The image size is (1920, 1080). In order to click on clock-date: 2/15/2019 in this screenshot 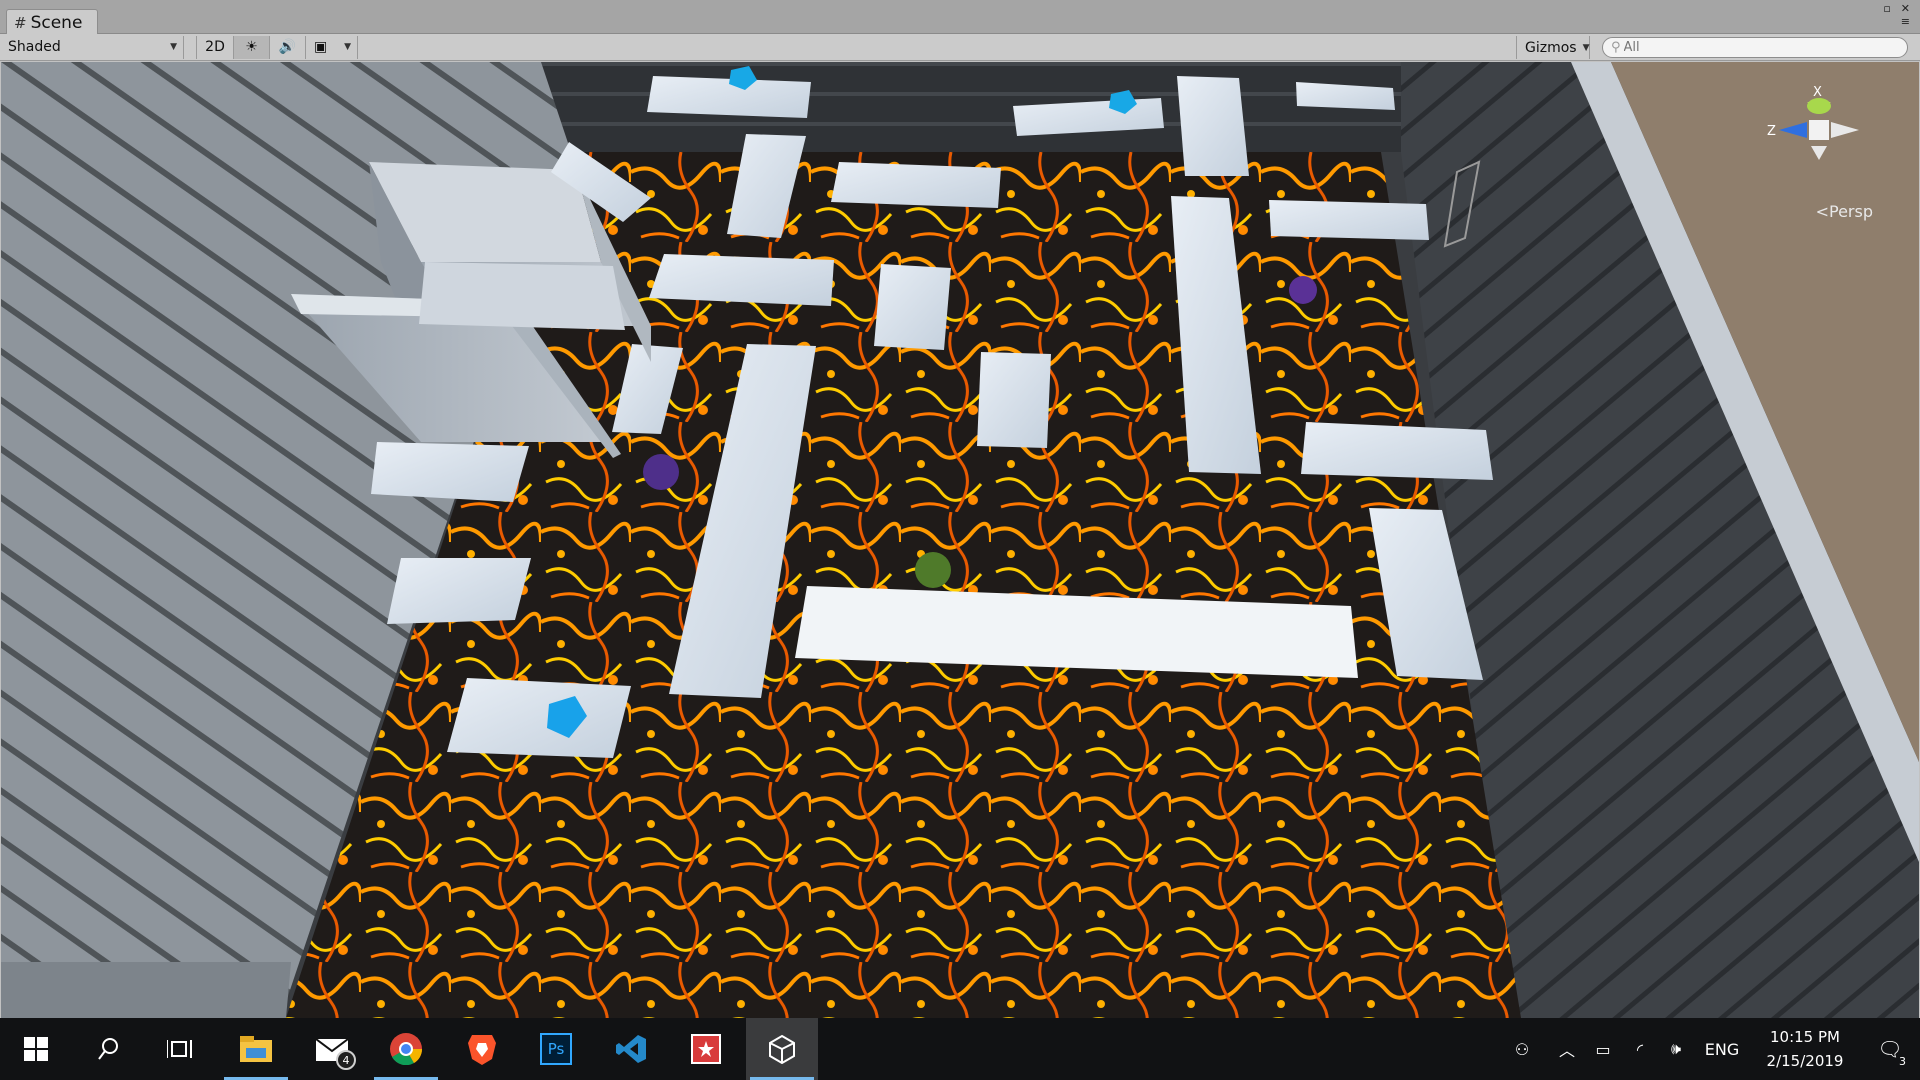, I will do `click(1805, 1061)`.